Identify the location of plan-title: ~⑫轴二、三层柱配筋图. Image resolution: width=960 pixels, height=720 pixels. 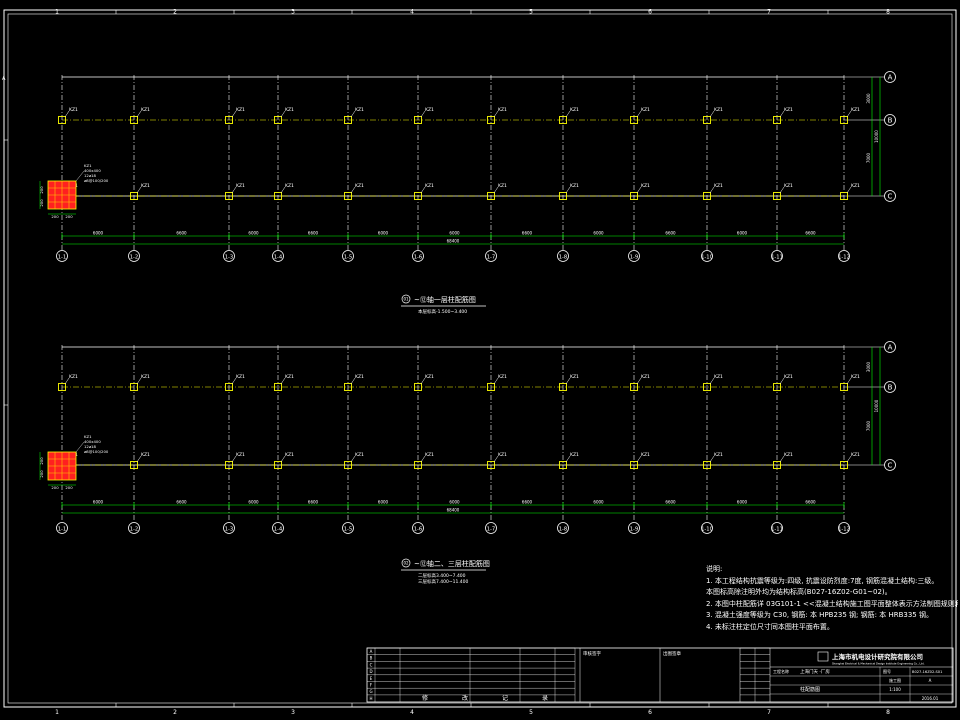
(452, 563).